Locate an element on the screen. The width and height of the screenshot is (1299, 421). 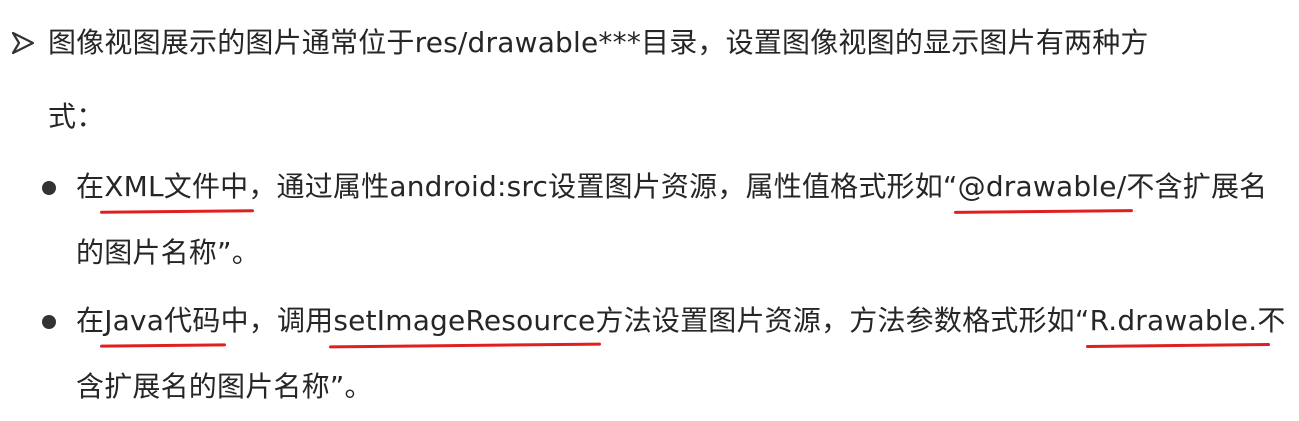
item-1-underlined-drawable: @drawable/ is located at coordinates (1042, 187).